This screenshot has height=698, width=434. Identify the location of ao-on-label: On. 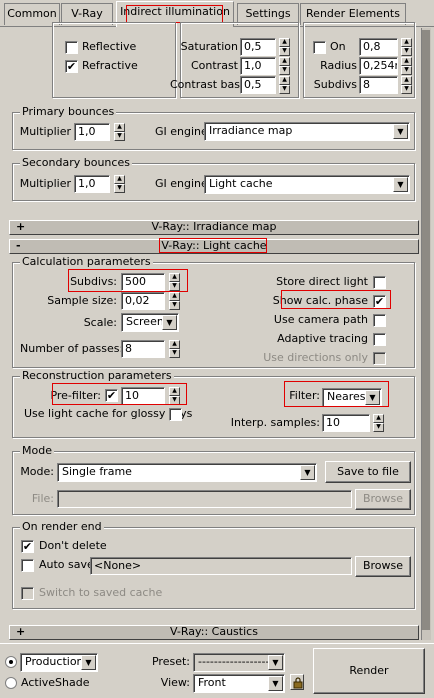
(338, 46).